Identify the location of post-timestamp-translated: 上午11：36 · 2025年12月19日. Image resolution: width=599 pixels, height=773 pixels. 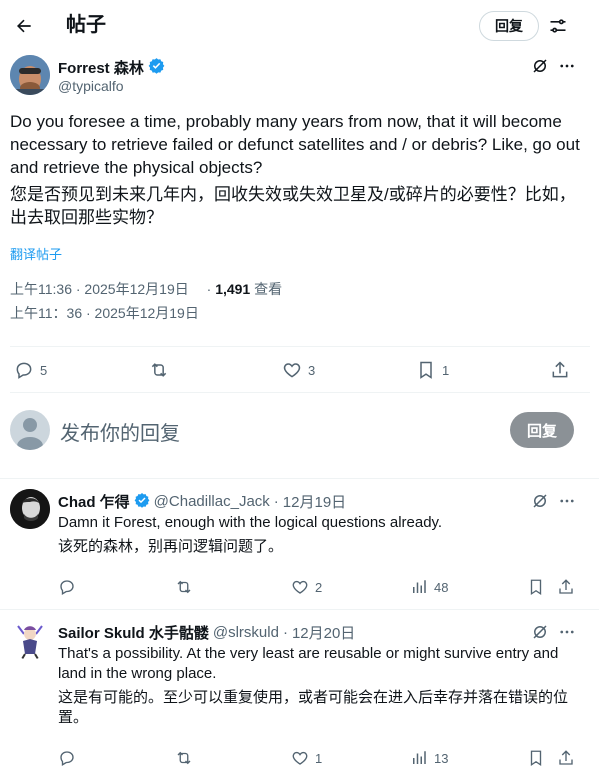
(104, 313).